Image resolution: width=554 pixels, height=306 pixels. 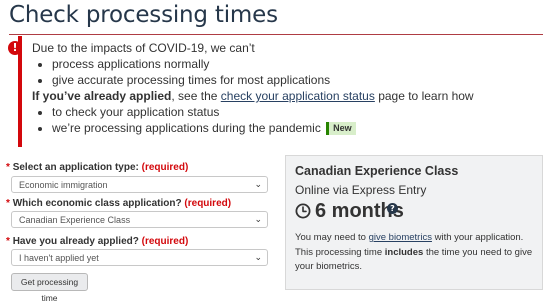 What do you see at coordinates (298, 96) in the screenshot?
I see `check-status-link: check your application status` at bounding box center [298, 96].